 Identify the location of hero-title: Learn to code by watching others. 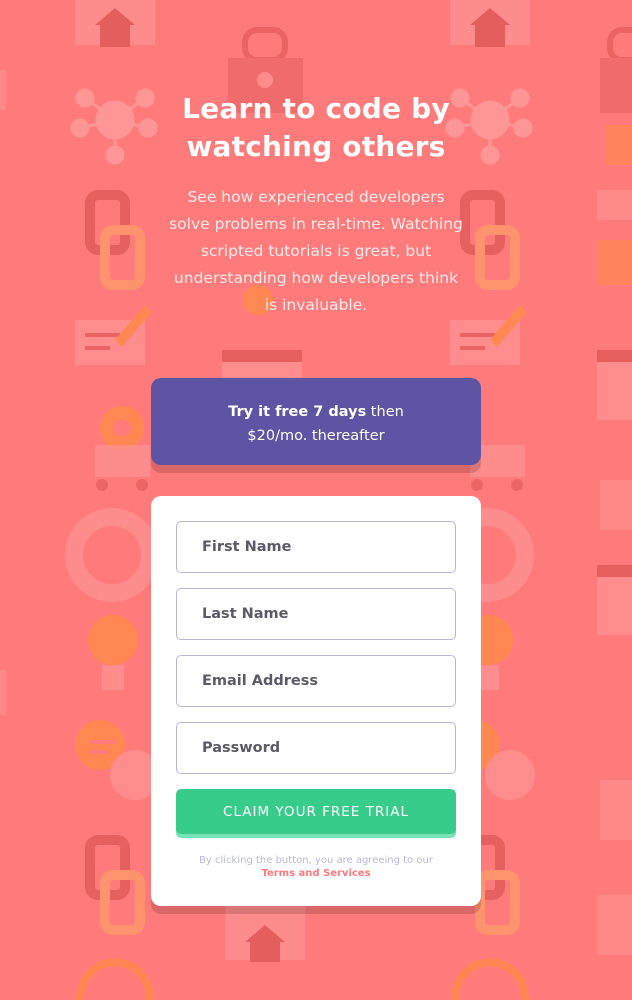
(316, 128).